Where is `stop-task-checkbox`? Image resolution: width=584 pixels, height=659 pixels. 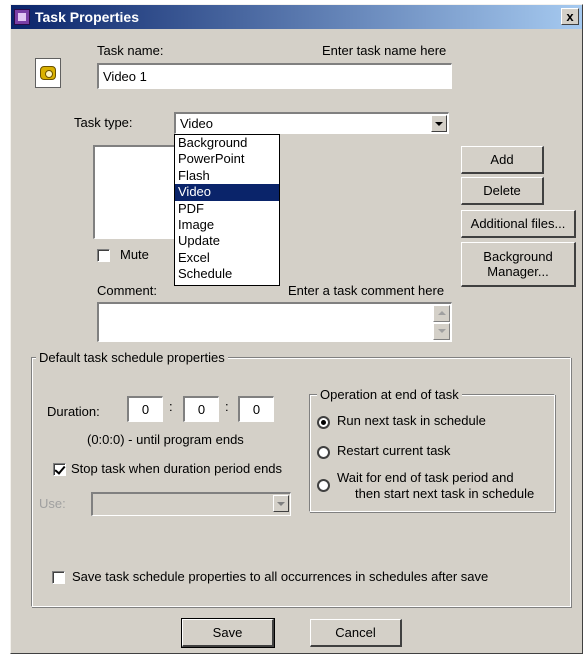 stop-task-checkbox is located at coordinates (59, 469).